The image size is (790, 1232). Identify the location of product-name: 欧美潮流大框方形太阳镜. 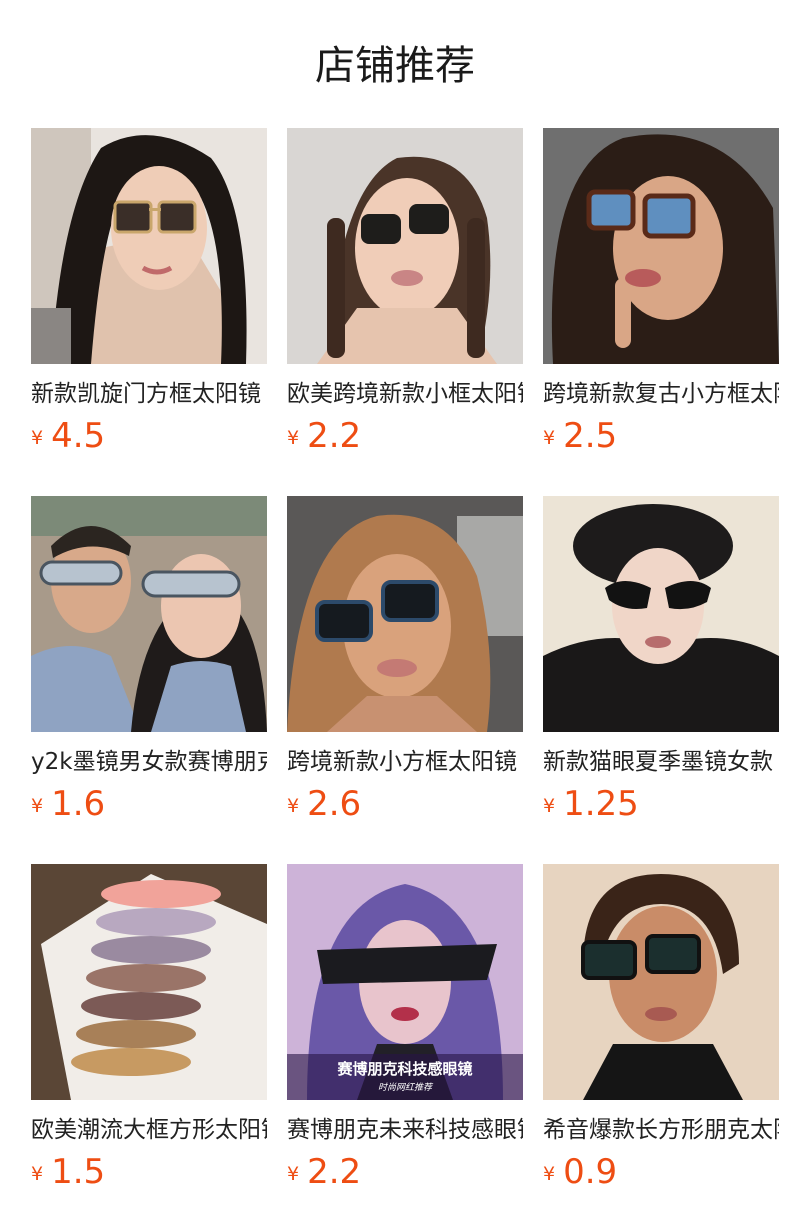
(149, 1130).